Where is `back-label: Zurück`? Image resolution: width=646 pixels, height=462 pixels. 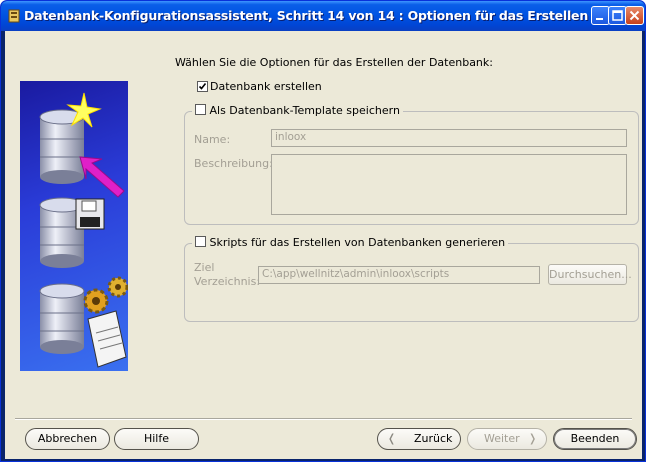 back-label: Zurück is located at coordinates (433, 438).